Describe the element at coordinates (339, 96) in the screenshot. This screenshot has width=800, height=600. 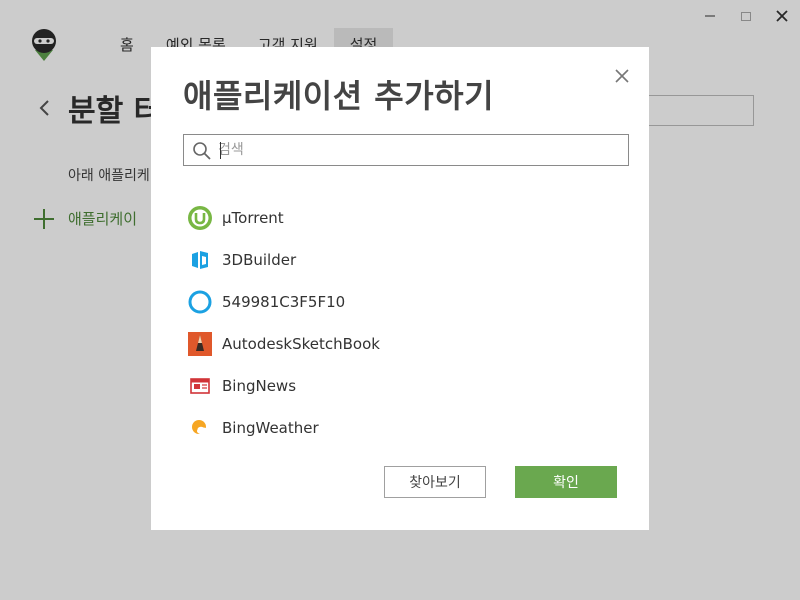
I see `dialog-title: 애플리케이션 추가하기` at that location.